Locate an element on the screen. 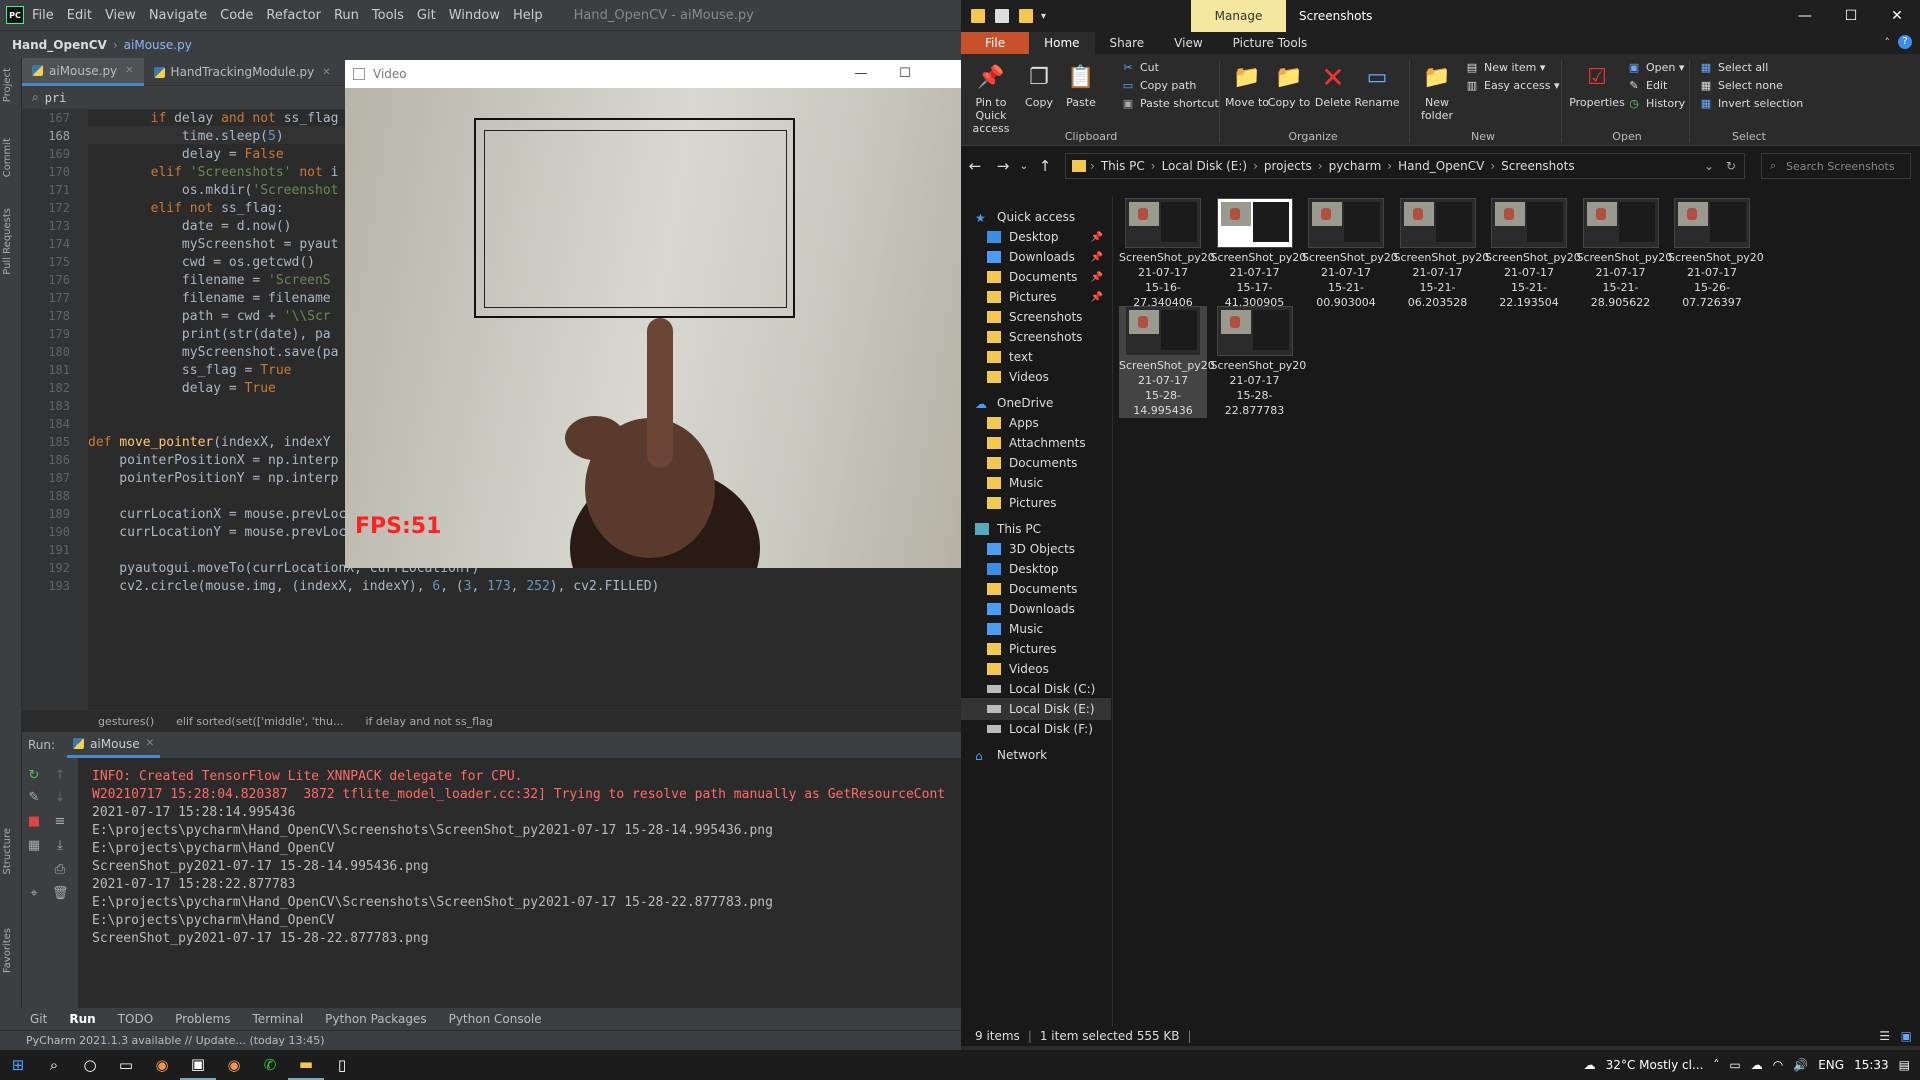  nav-item-videos: Videos is located at coordinates (1049, 669).